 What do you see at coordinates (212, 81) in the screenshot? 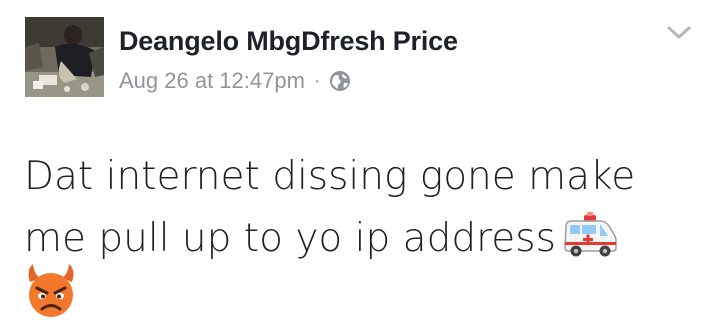
I see `post-timestamp: Aug 26 at 12:47pm` at bounding box center [212, 81].